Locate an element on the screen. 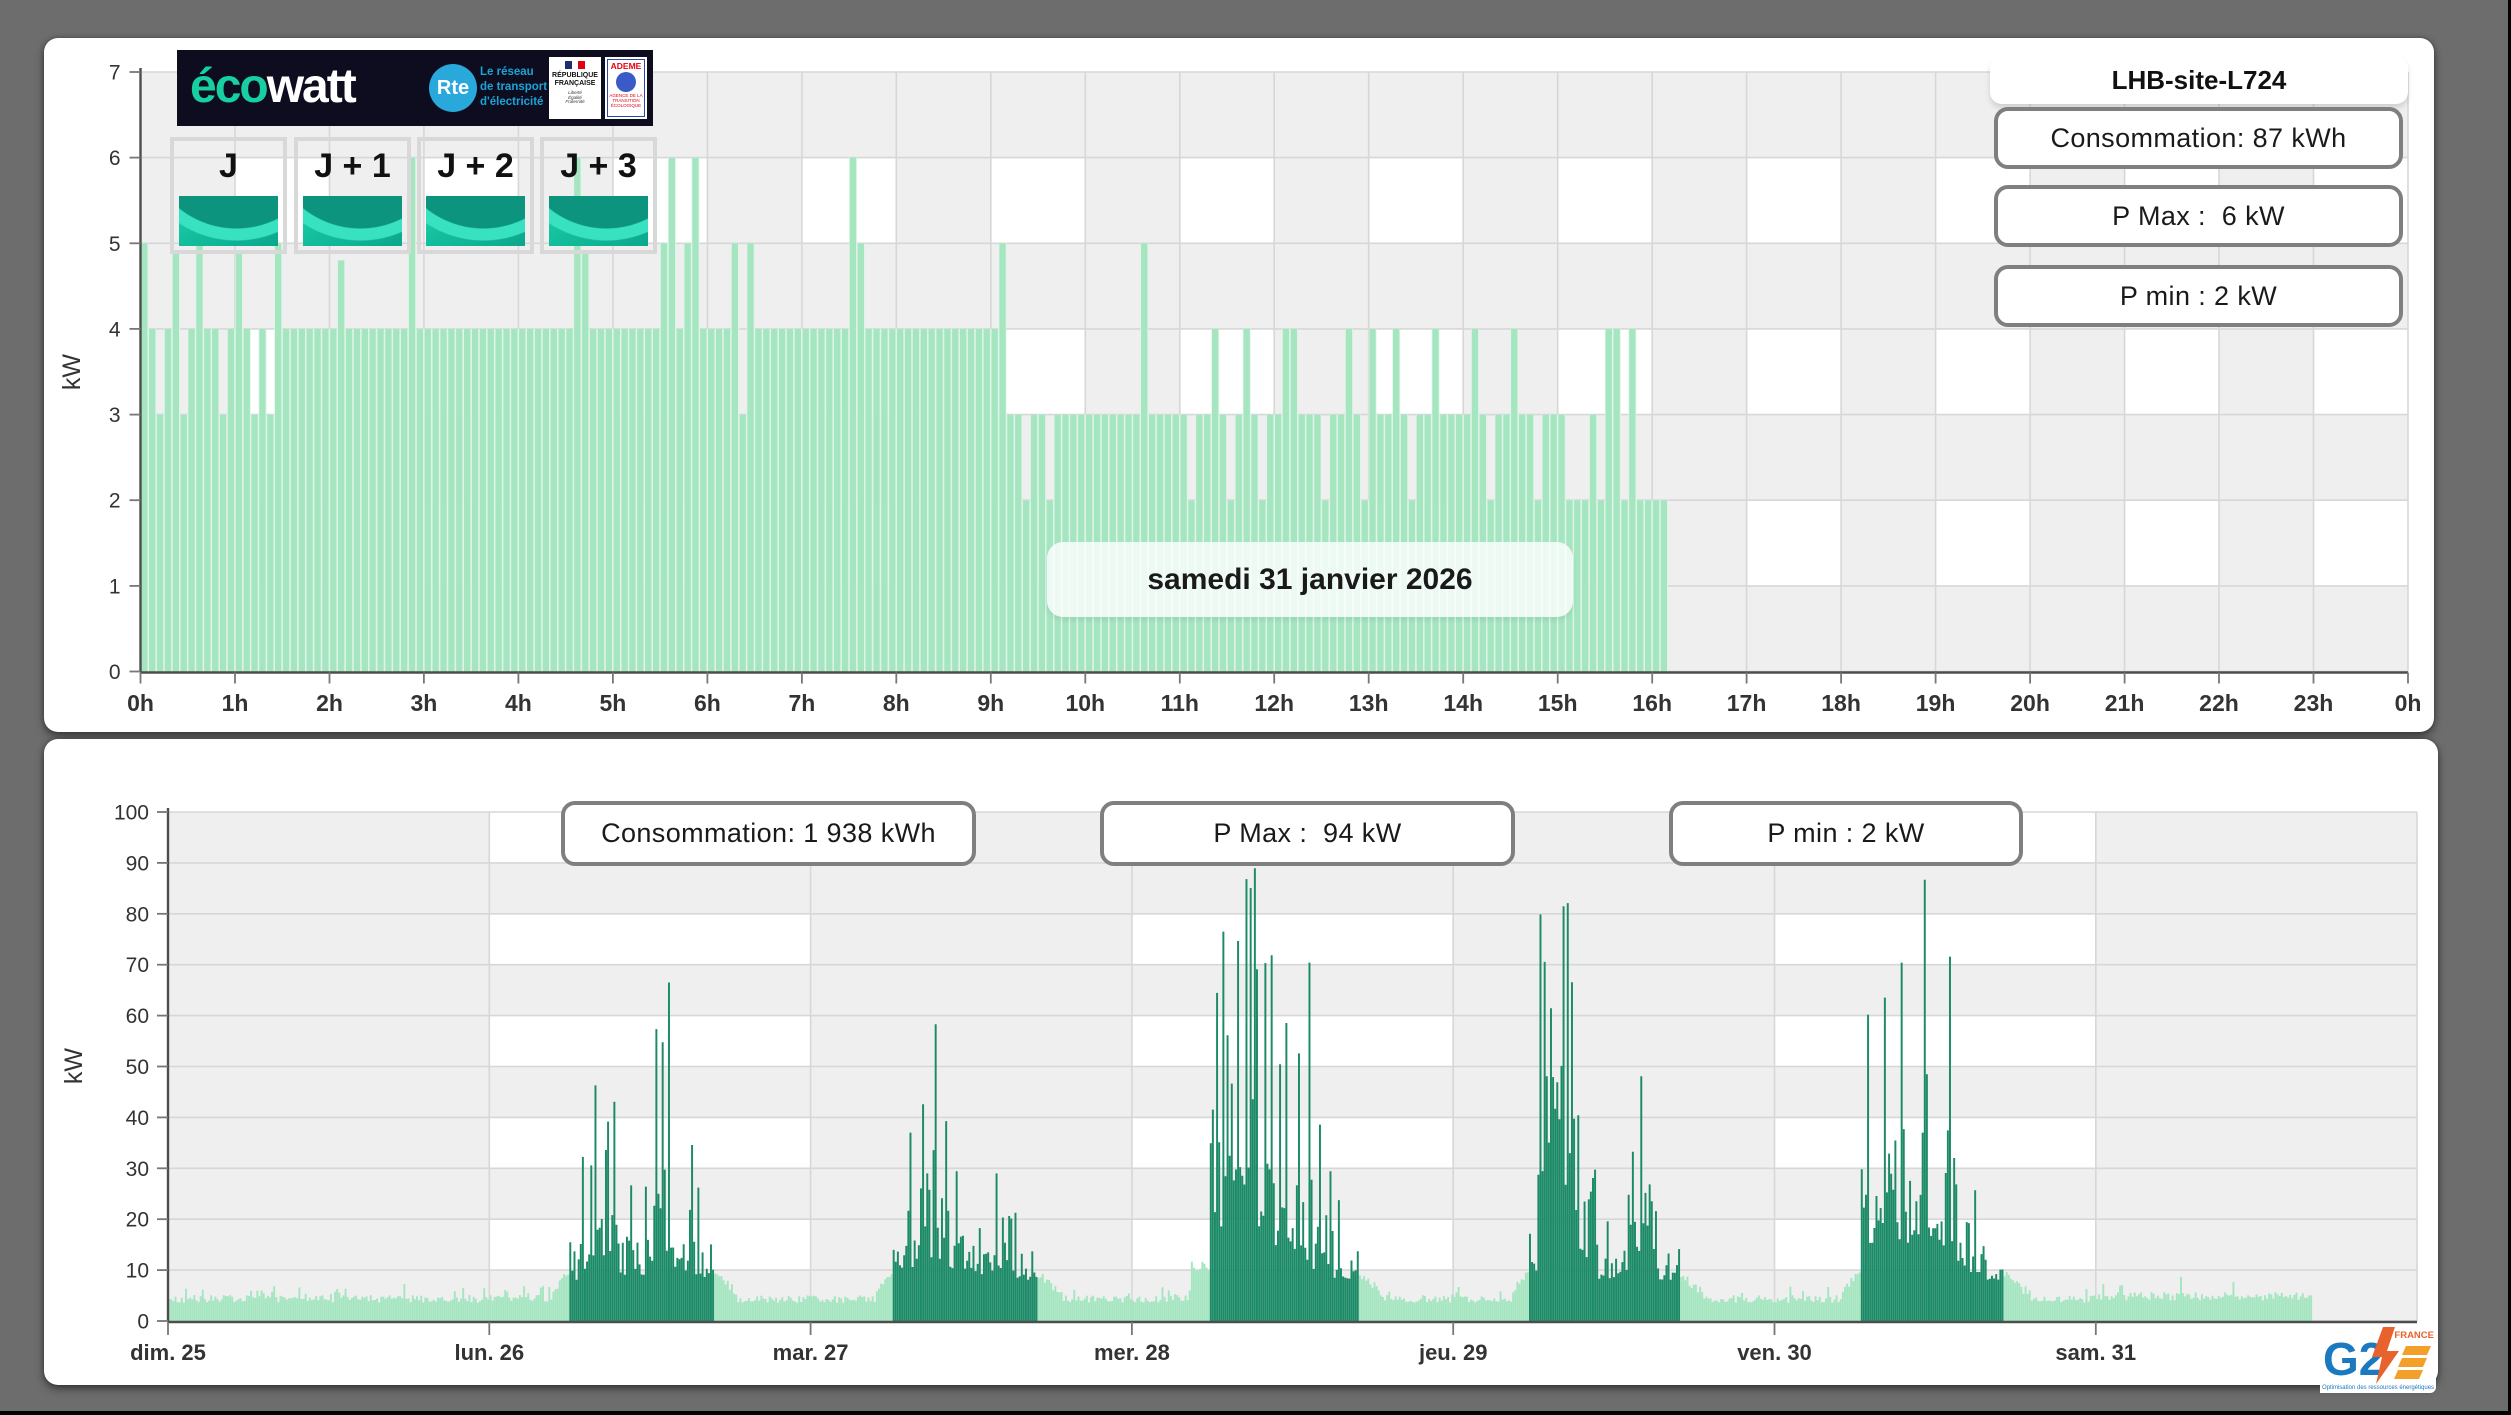  svg-text: dim. 25 is located at coordinates (168, 1352).